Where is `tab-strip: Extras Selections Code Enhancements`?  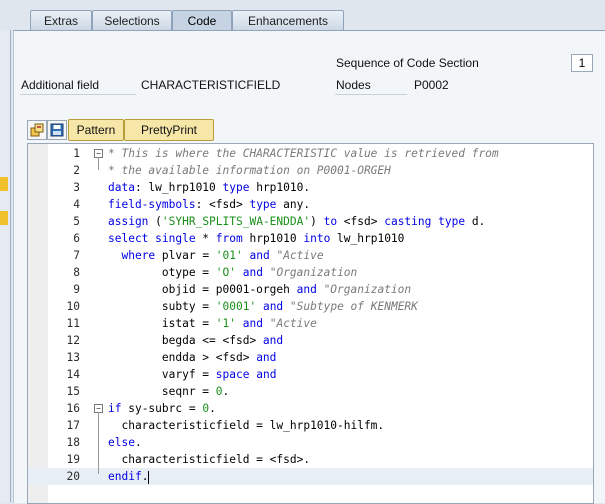 tab-strip: Extras Selections Code Enhancements is located at coordinates (302, 15).